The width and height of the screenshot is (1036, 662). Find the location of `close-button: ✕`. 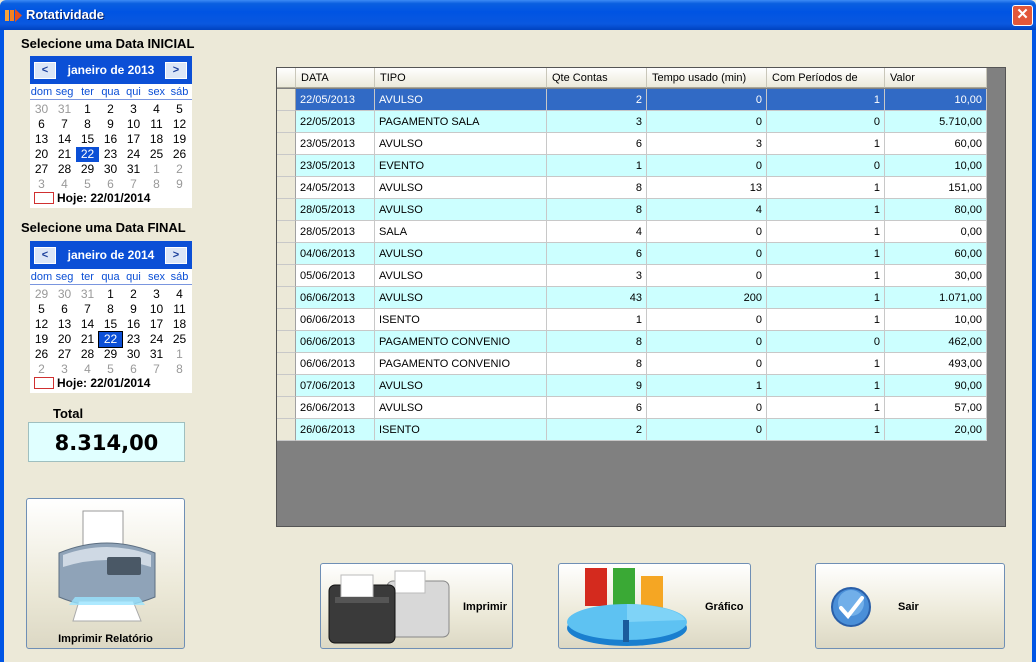

close-button: ✕ is located at coordinates (1022, 15).